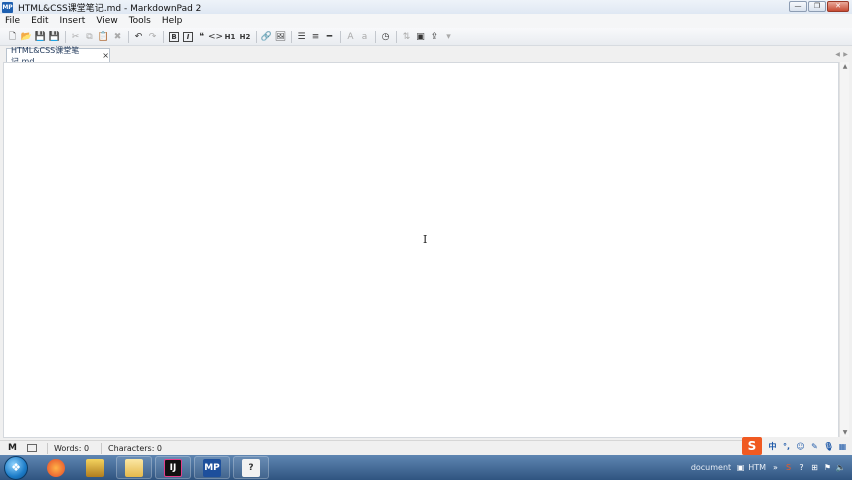 The width and height of the screenshot is (852, 480). I want to click on vertical-scrollbar: ▲ ▼, so click(844, 250).